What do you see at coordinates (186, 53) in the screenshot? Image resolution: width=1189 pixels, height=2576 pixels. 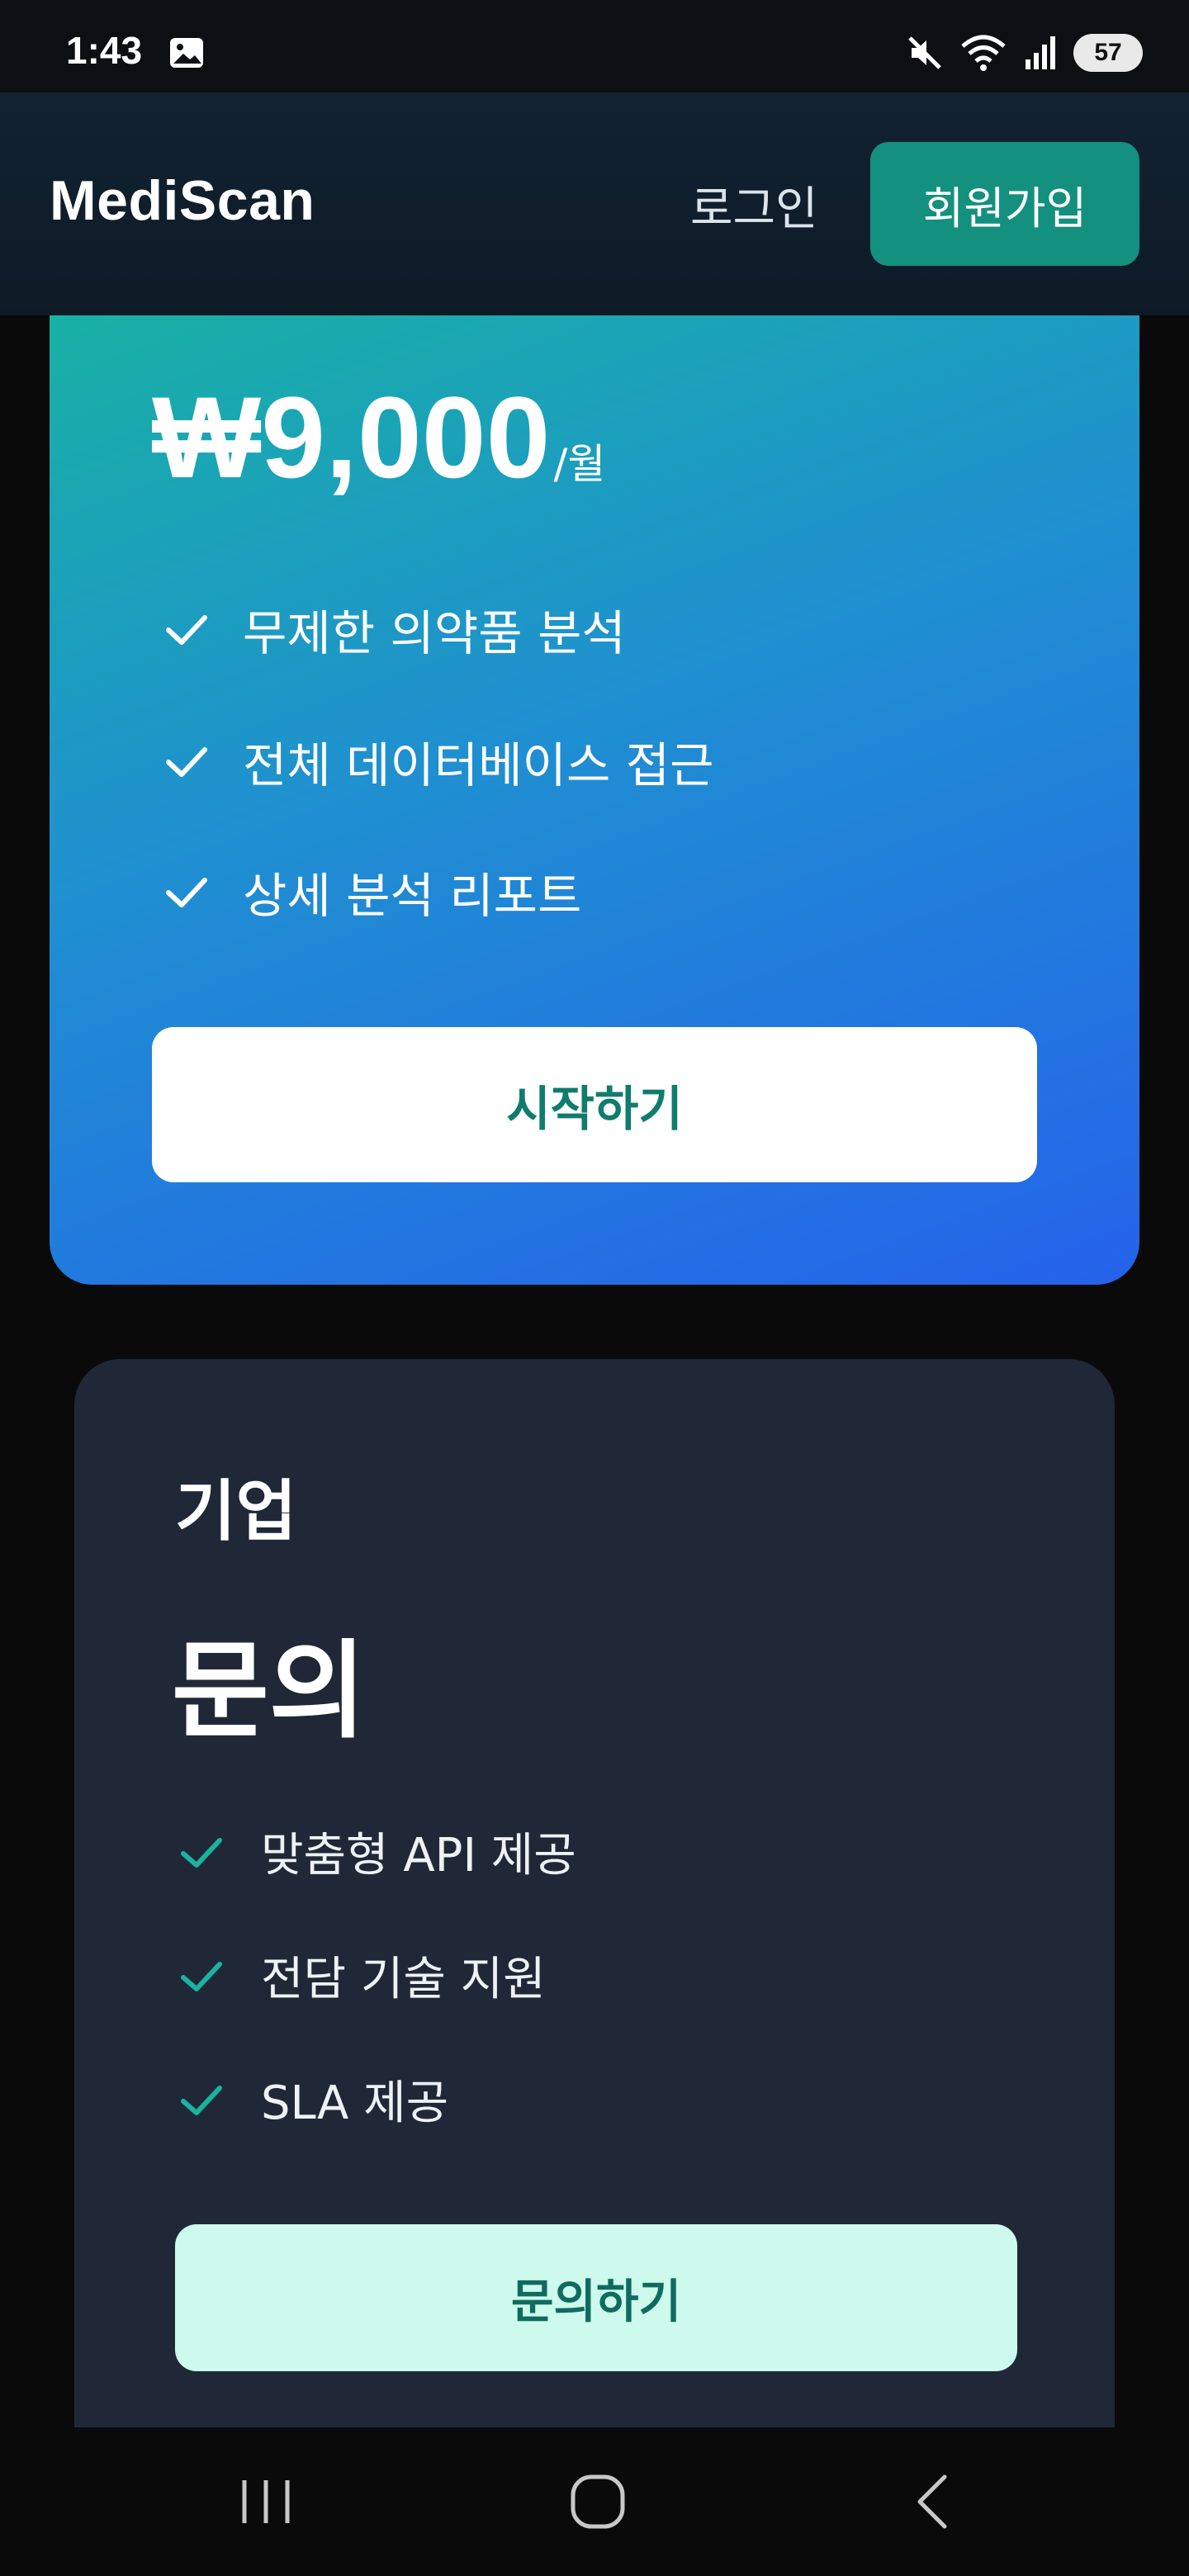 I see `image-icon` at bounding box center [186, 53].